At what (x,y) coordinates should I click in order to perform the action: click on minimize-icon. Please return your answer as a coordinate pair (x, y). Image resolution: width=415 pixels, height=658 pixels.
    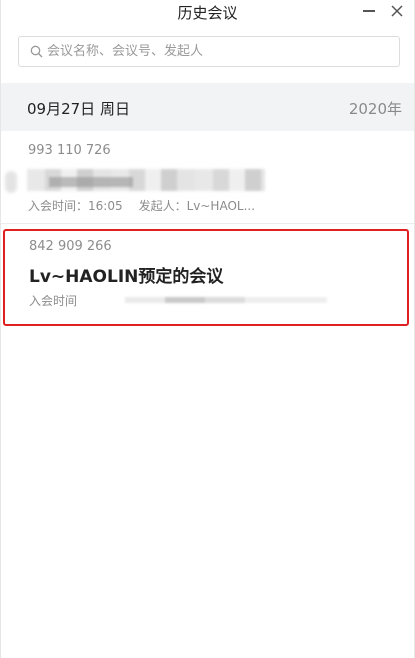
    Looking at the image, I should click on (369, 11).